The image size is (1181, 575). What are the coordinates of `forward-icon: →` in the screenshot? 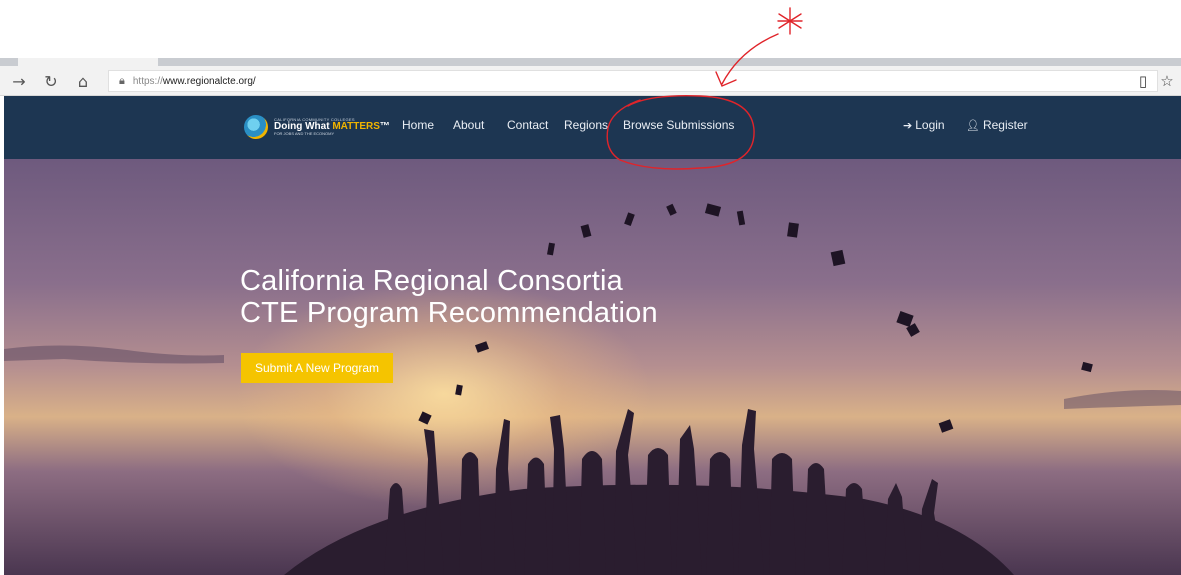 It's located at (19, 81).